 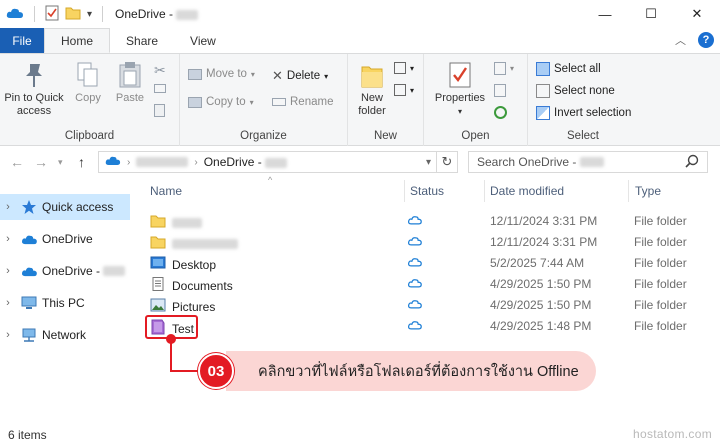 I want to click on rename-button: Rename, so click(x=302, y=102).